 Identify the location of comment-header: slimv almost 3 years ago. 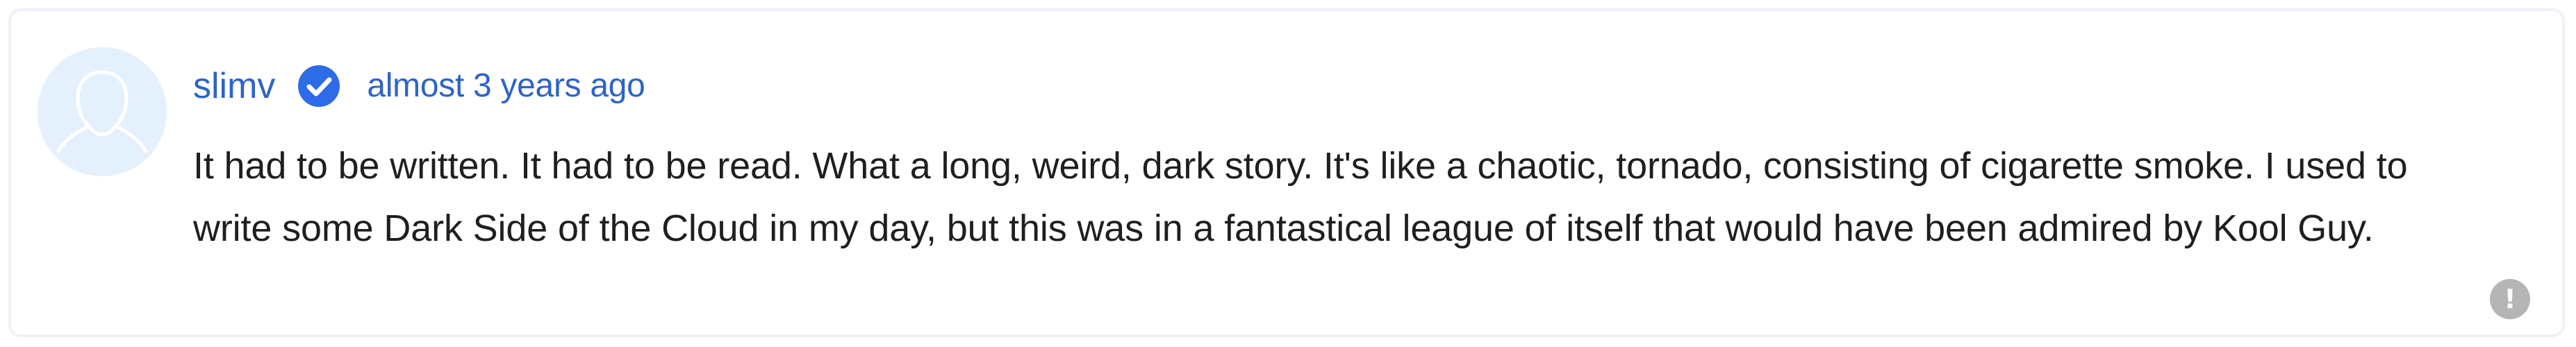
(419, 86).